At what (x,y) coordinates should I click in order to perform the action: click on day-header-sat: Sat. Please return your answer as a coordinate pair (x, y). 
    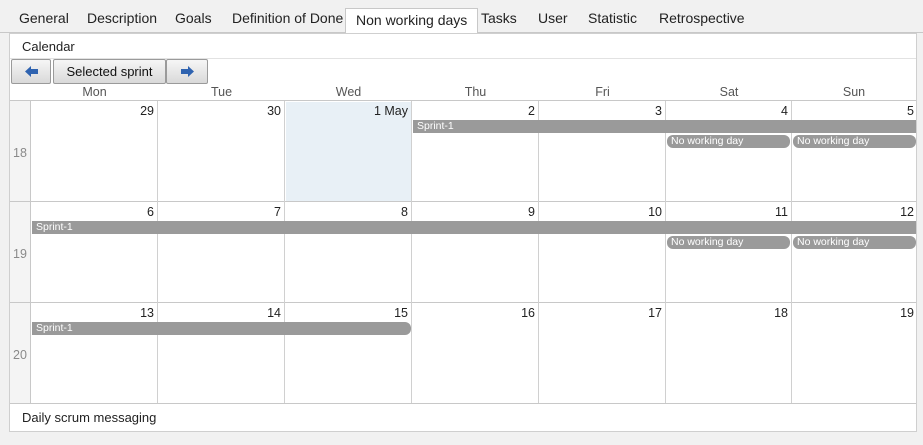
    Looking at the image, I should click on (729, 92).